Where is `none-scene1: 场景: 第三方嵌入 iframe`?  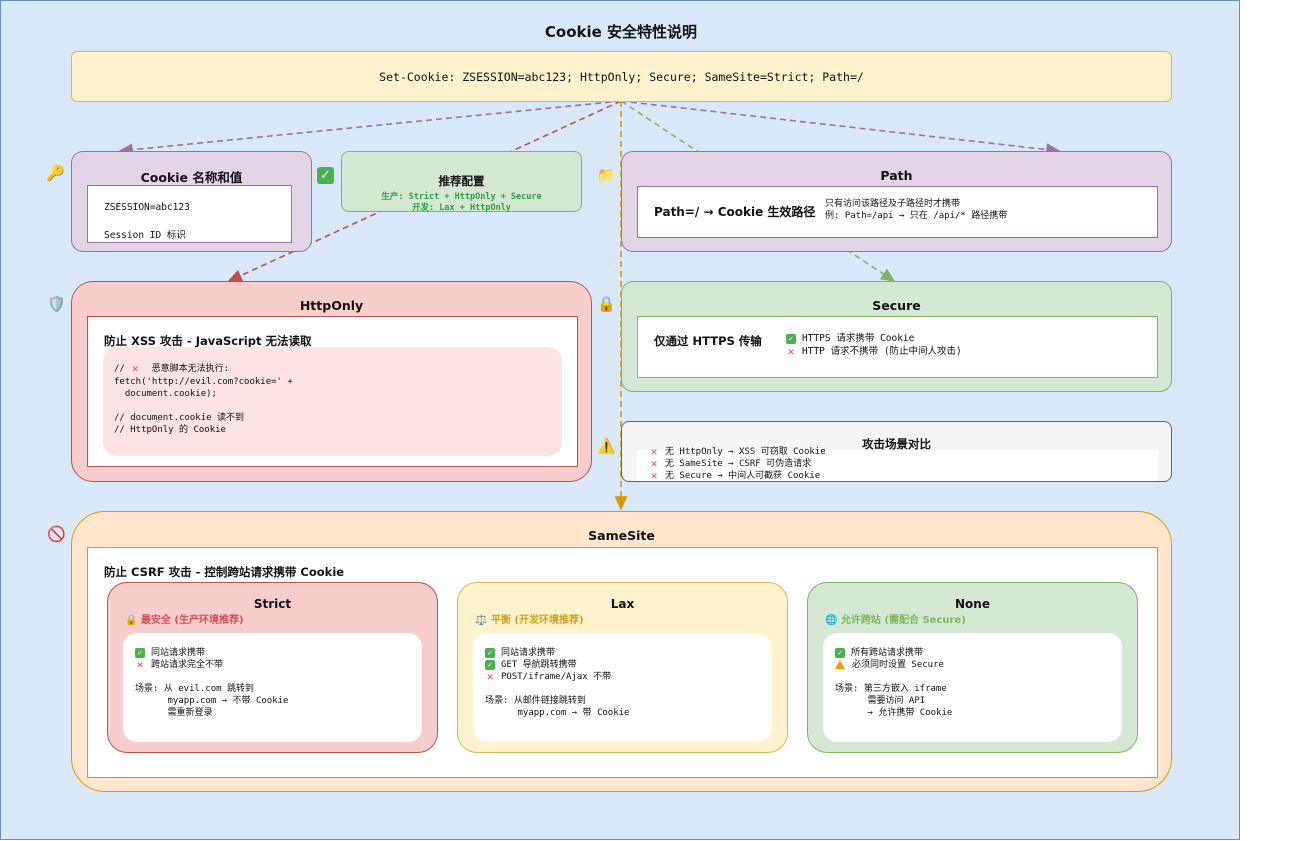 none-scene1: 场景: 第三方嵌入 iframe is located at coordinates (891, 689).